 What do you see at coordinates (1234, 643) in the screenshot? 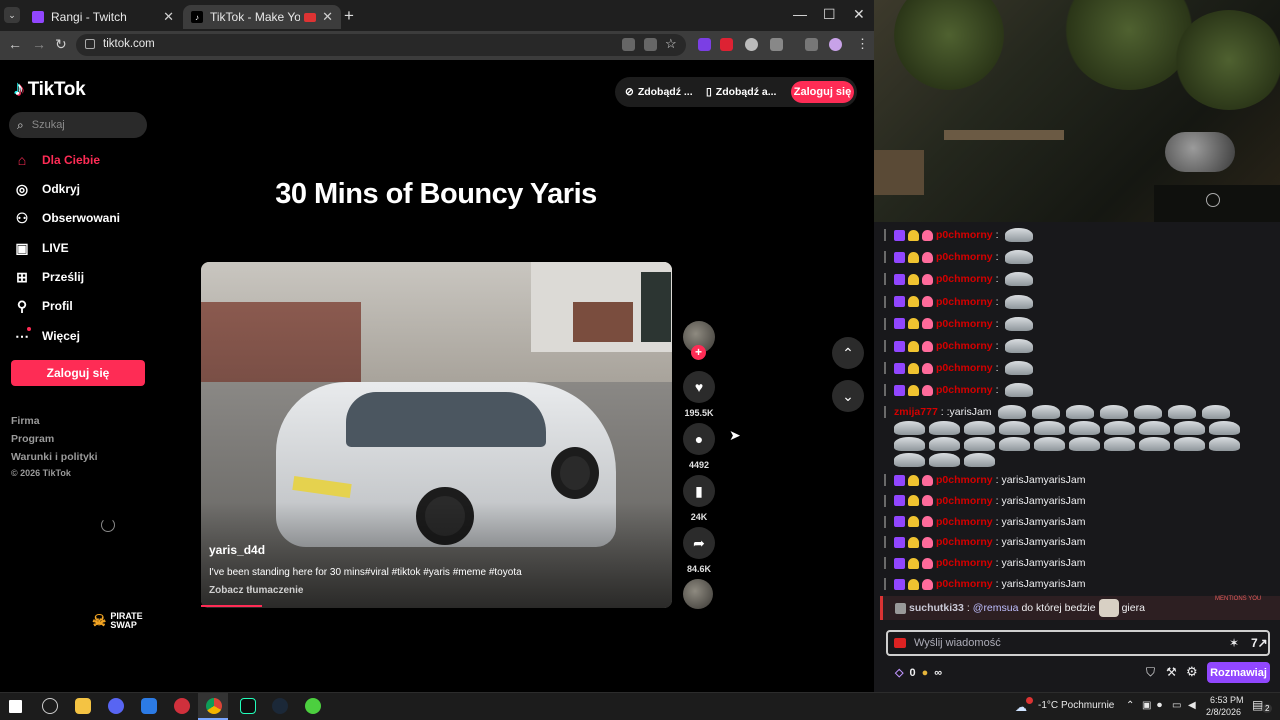
I see `celebrate-icon: ✶` at bounding box center [1234, 643].